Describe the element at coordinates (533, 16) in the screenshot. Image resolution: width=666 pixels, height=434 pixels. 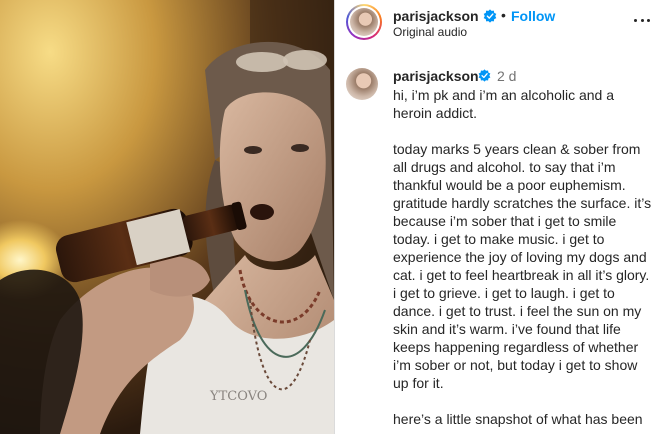
I see `follow-button: Follow` at that location.